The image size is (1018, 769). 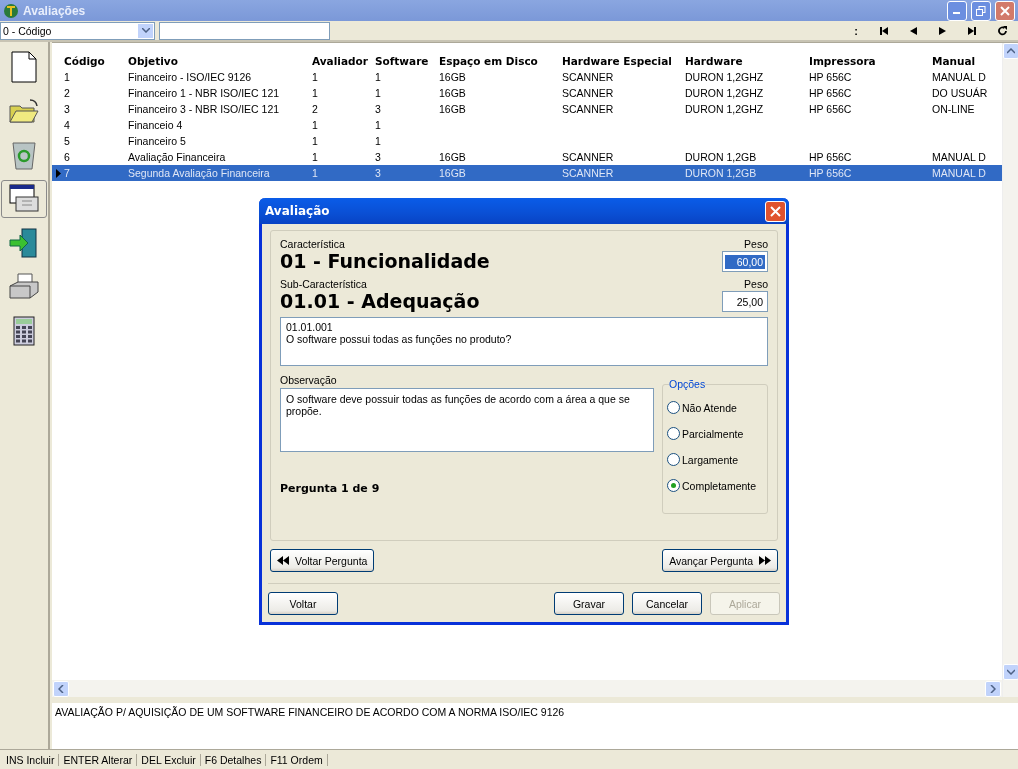 I want to click on table-cell-text: Avaliação Financeira, so click(x=177, y=157).